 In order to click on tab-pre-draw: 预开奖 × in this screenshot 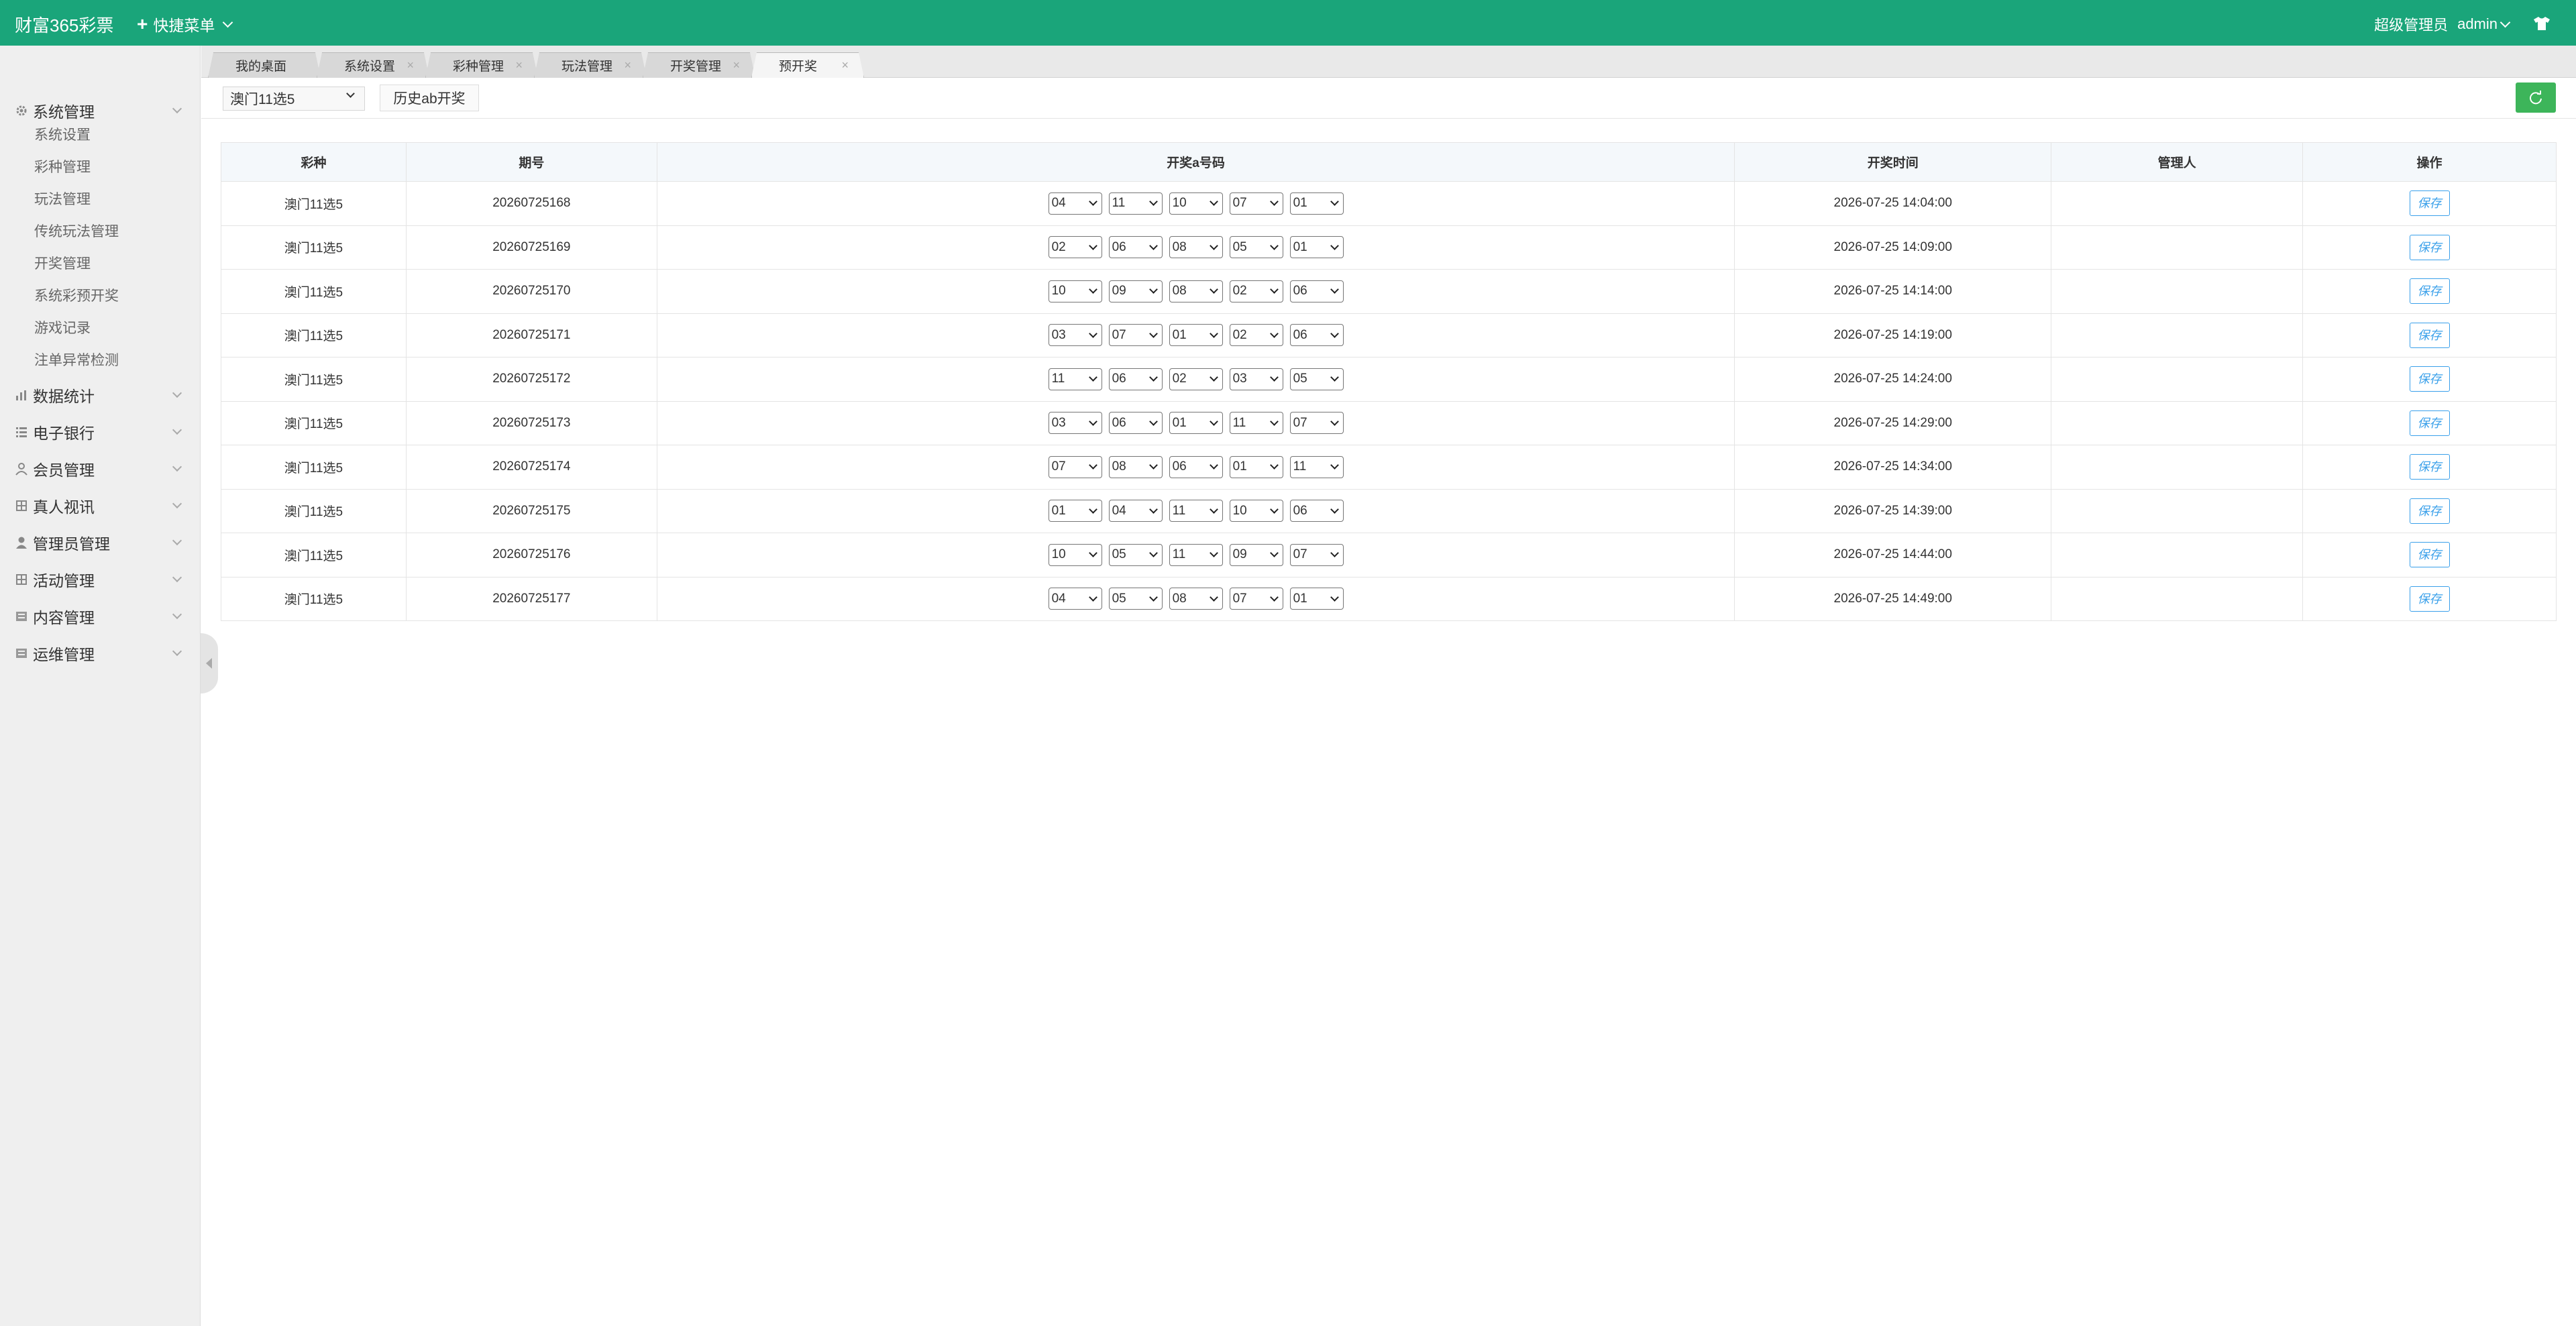, I will do `click(807, 65)`.